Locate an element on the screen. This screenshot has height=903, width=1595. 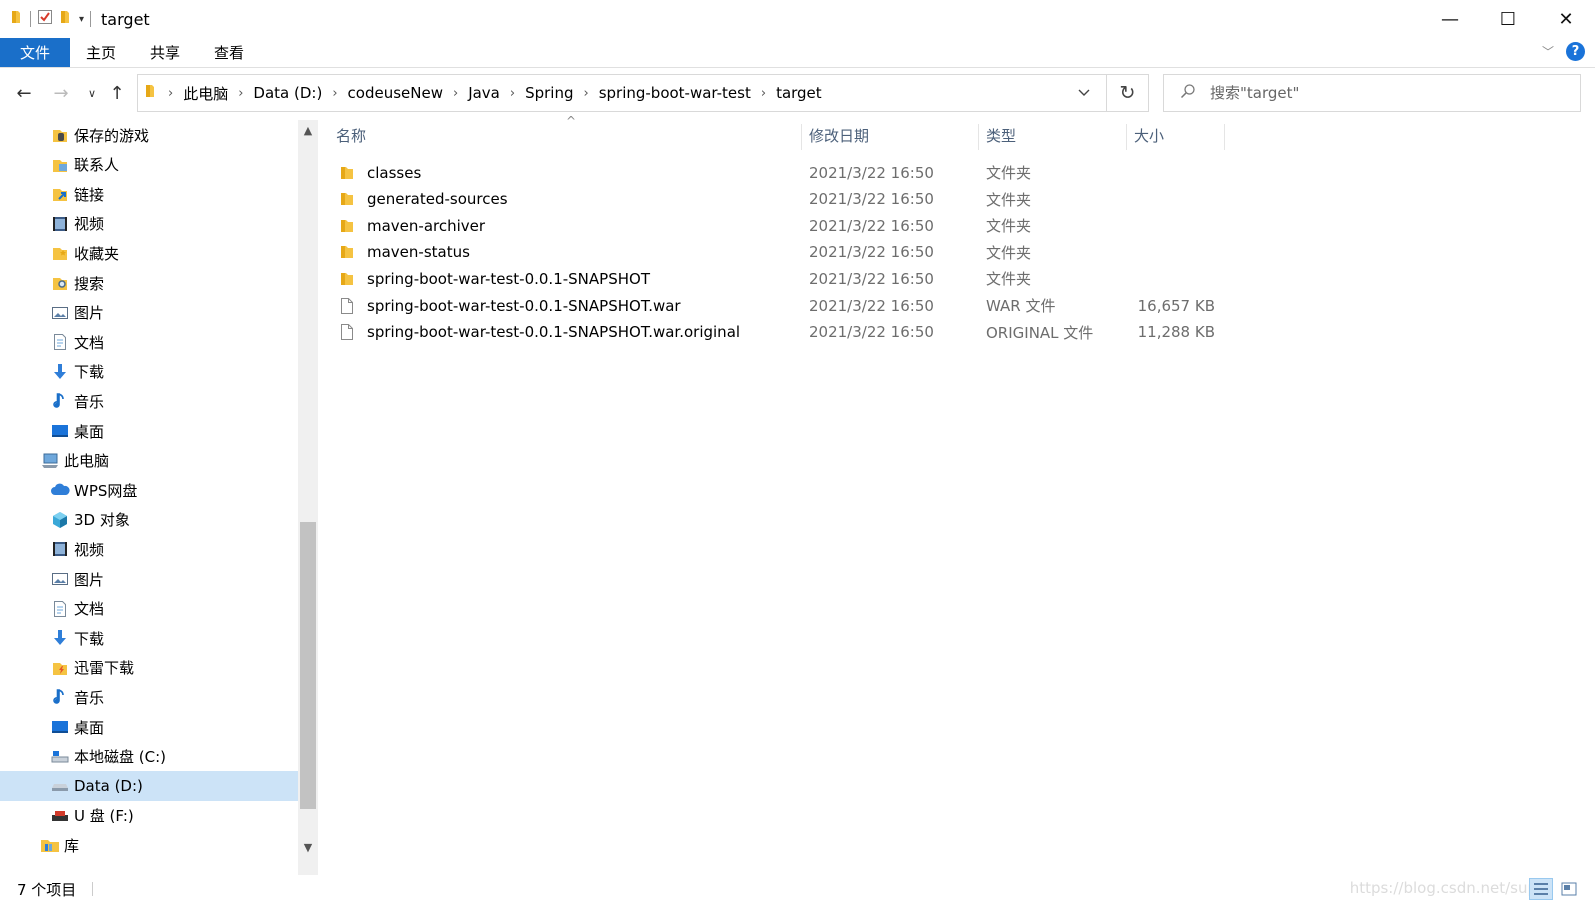
nav-item-label: 下载 is located at coordinates (89, 638).